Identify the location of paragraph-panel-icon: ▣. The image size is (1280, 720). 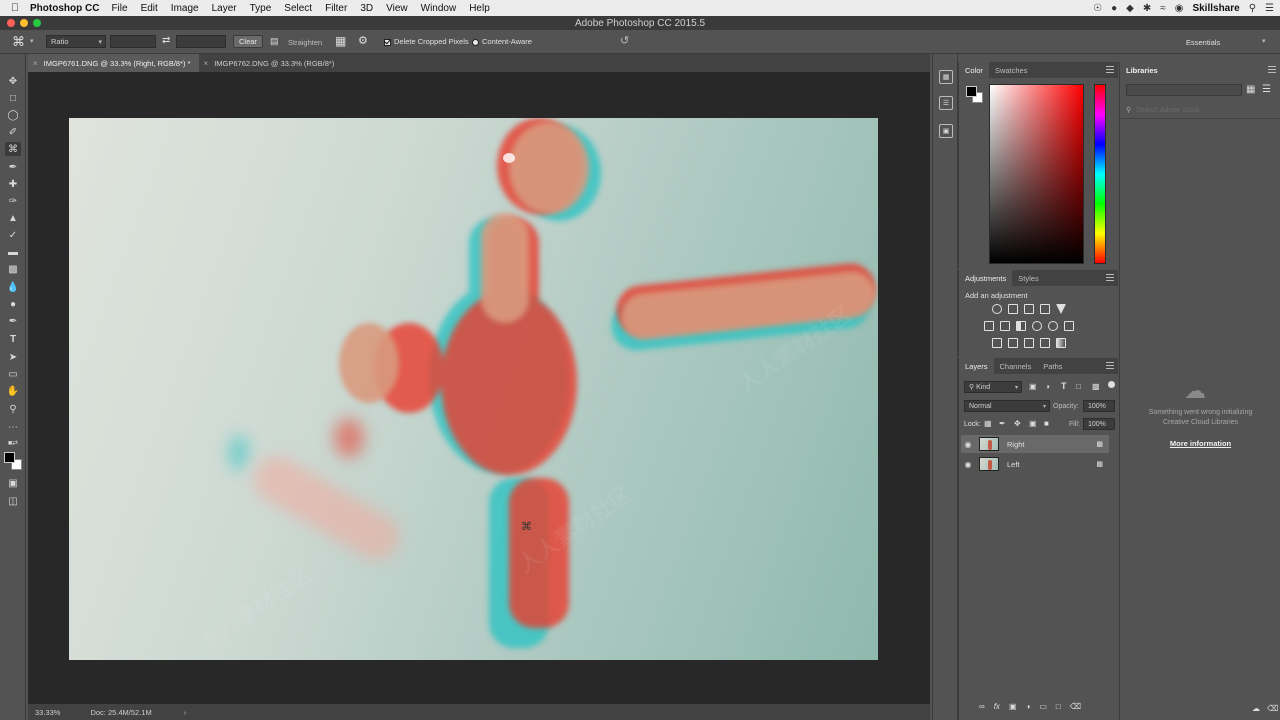
(946, 131).